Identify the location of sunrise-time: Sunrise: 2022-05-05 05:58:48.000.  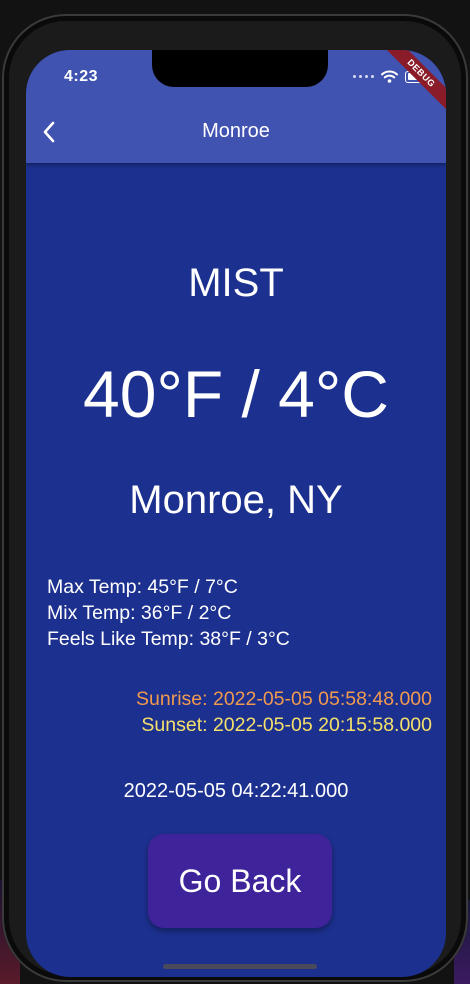
(284, 699).